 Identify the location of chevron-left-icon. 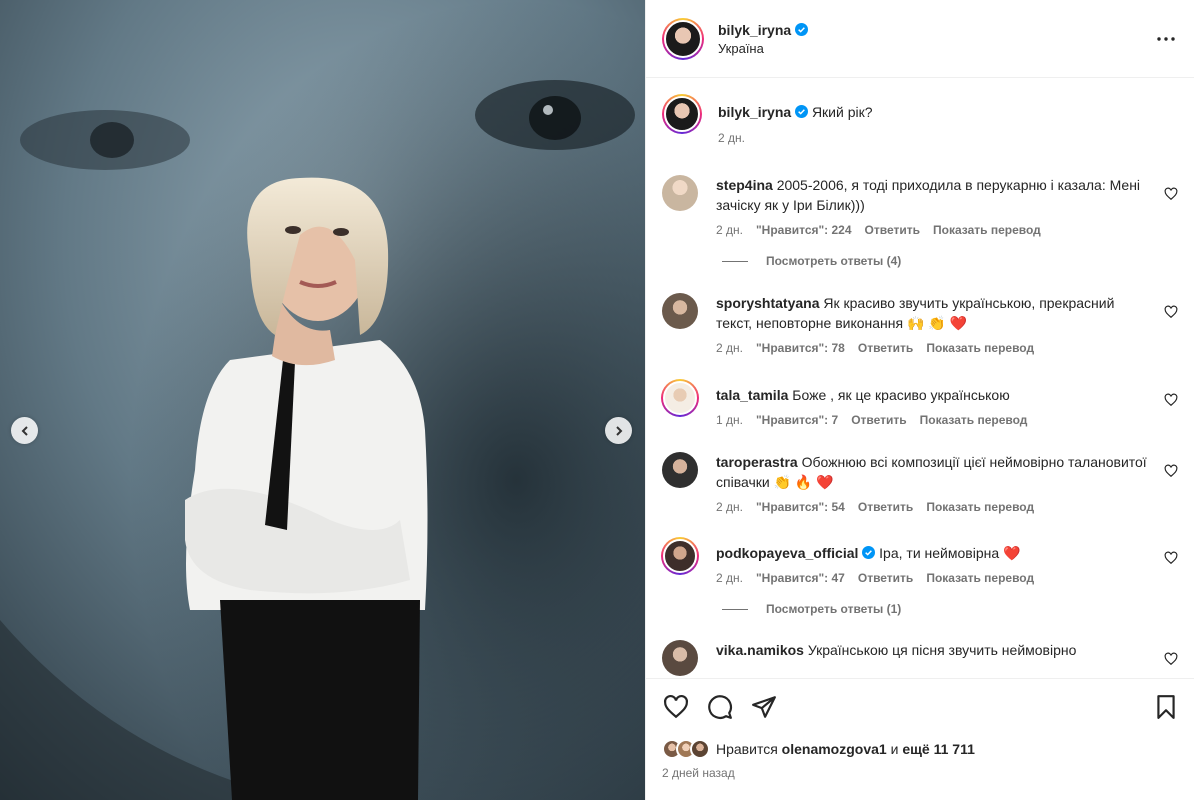
(24, 430).